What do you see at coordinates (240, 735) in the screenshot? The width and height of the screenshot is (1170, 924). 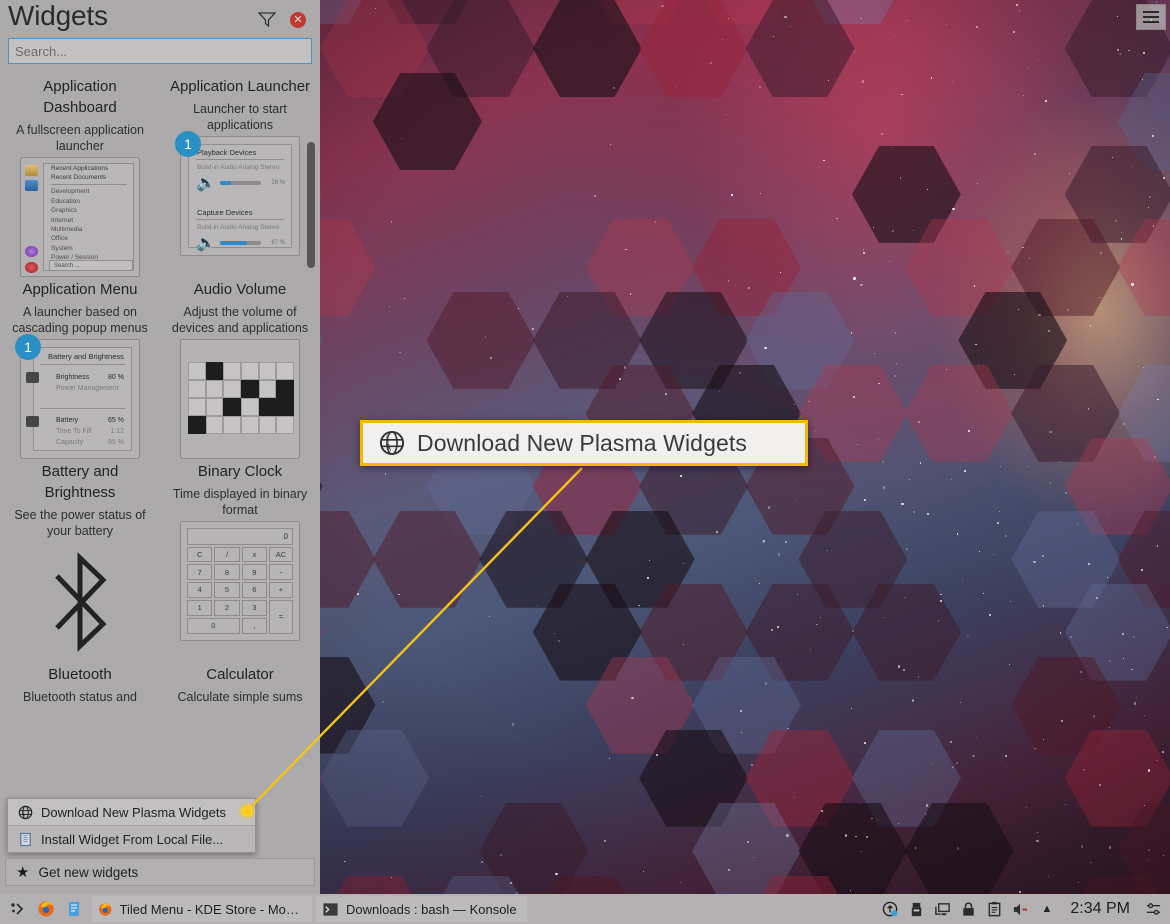 I see `widget-item-calculator: Calculator Calculate simple sums` at bounding box center [240, 735].